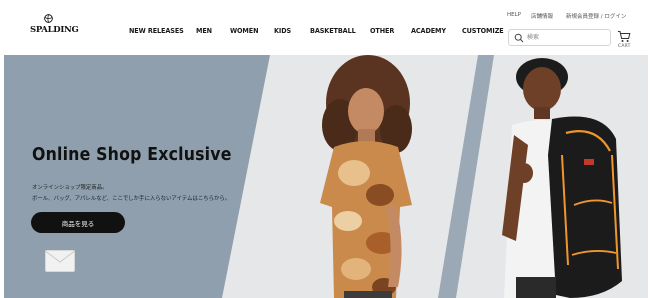 The image size is (652, 298). Describe the element at coordinates (78, 222) in the screenshot. I see `view-products-button: 商品を見る` at that location.